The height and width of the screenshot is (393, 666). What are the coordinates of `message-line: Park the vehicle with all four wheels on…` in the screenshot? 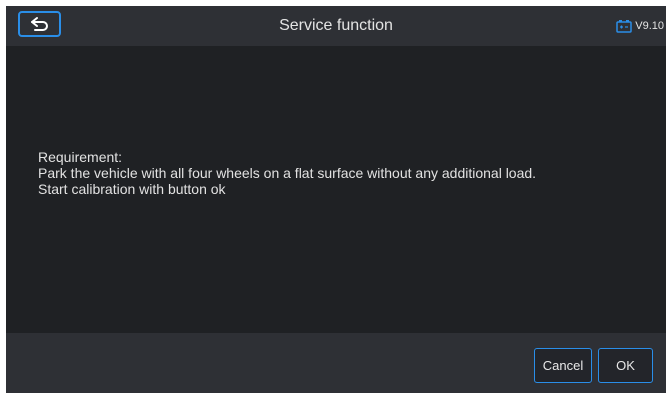 It's located at (287, 173).